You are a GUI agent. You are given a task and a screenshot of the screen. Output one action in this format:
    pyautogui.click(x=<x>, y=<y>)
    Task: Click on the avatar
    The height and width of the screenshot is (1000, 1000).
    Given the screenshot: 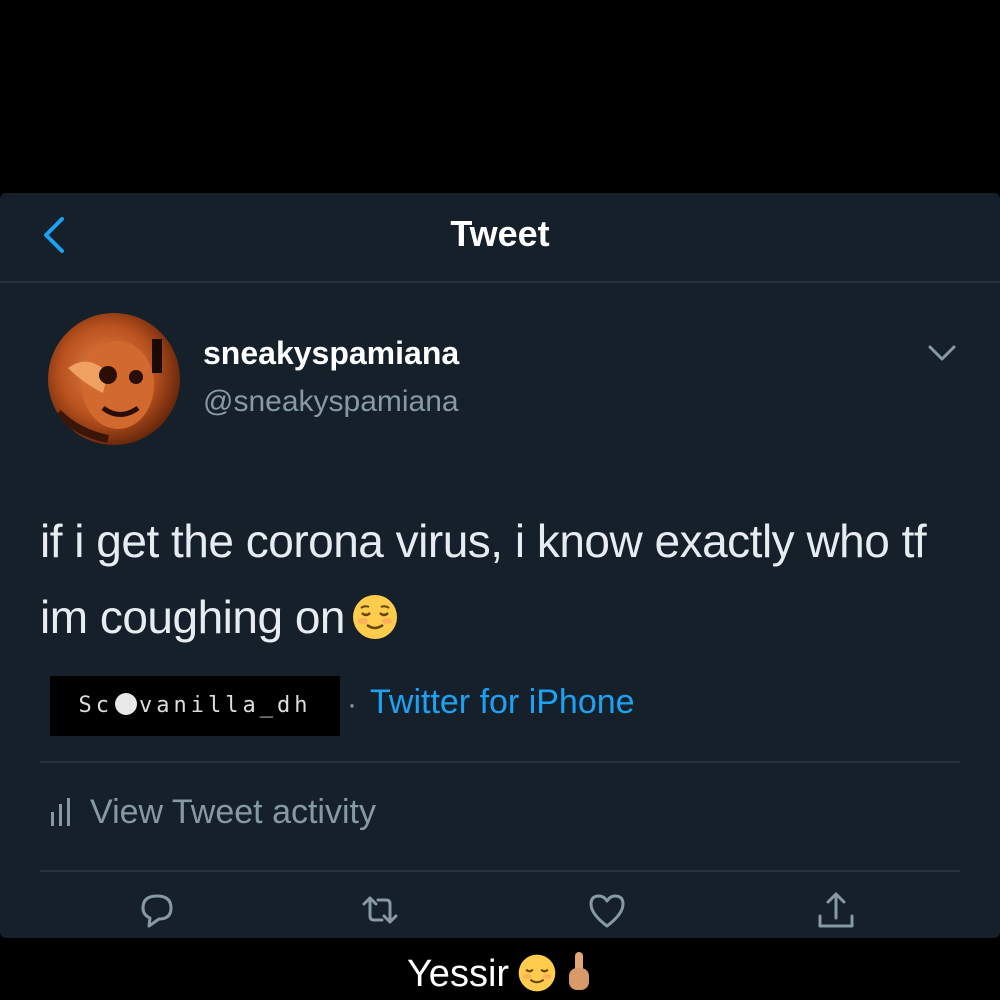 What is the action you would take?
    pyautogui.click(x=114, y=379)
    